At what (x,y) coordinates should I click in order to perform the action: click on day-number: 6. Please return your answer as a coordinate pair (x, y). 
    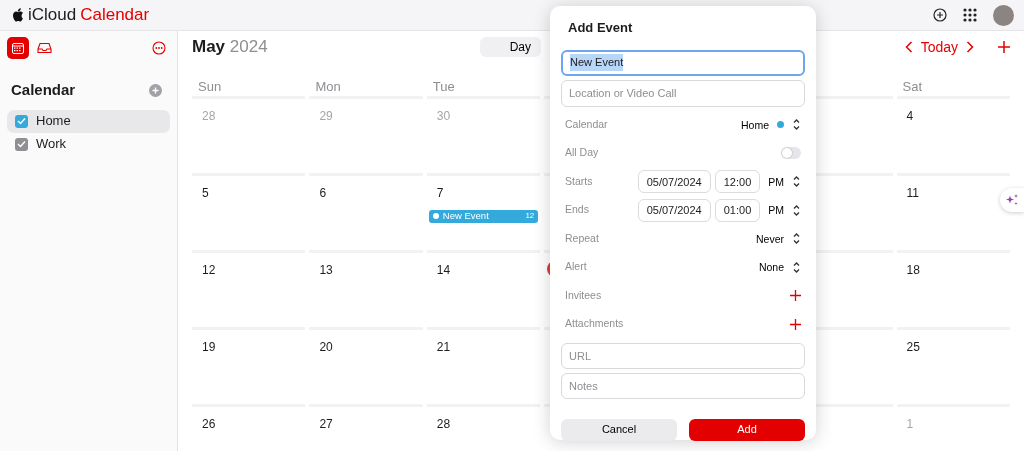
    Looking at the image, I should click on (323, 193).